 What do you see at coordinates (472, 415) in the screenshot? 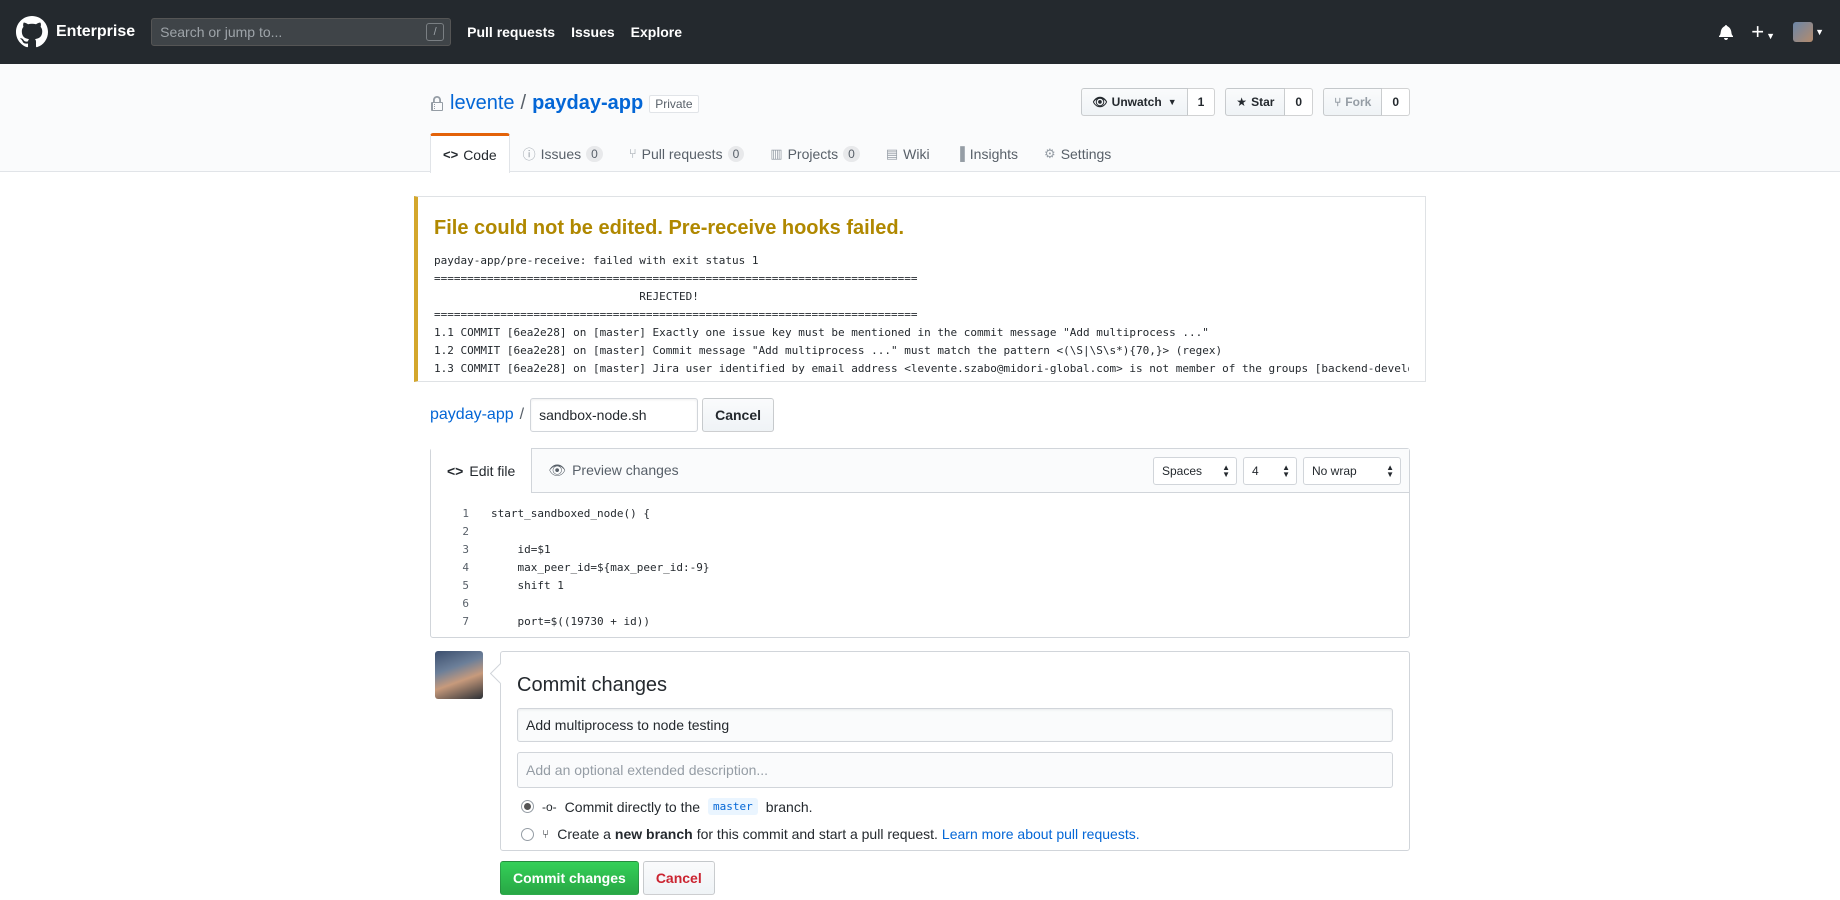
I see `breadcrumb-repo-link: payday-app` at bounding box center [472, 415].